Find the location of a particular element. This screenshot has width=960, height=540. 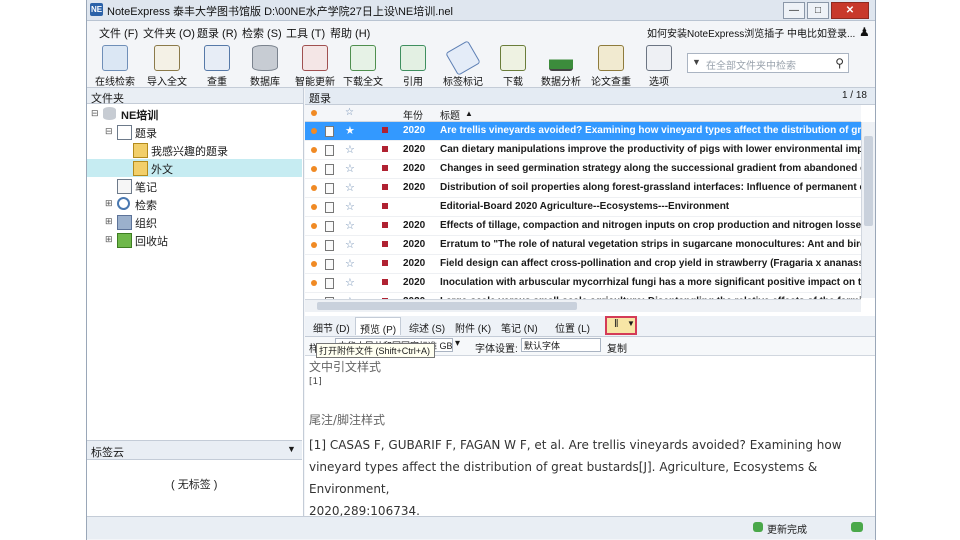

import-document-icon is located at coordinates (167, 58).